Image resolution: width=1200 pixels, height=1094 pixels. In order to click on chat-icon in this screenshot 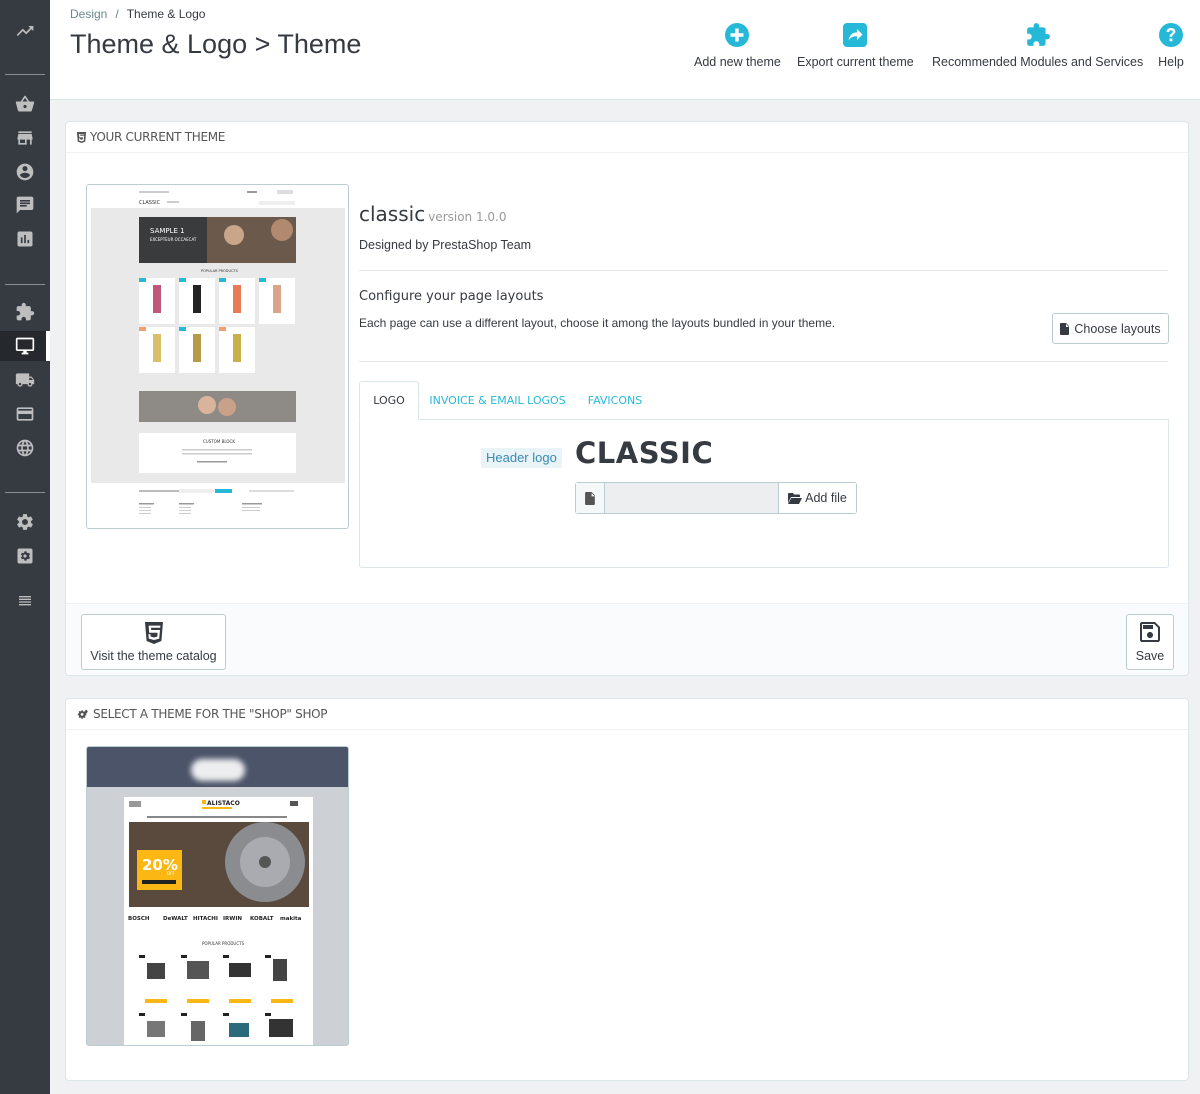, I will do `click(25, 205)`.